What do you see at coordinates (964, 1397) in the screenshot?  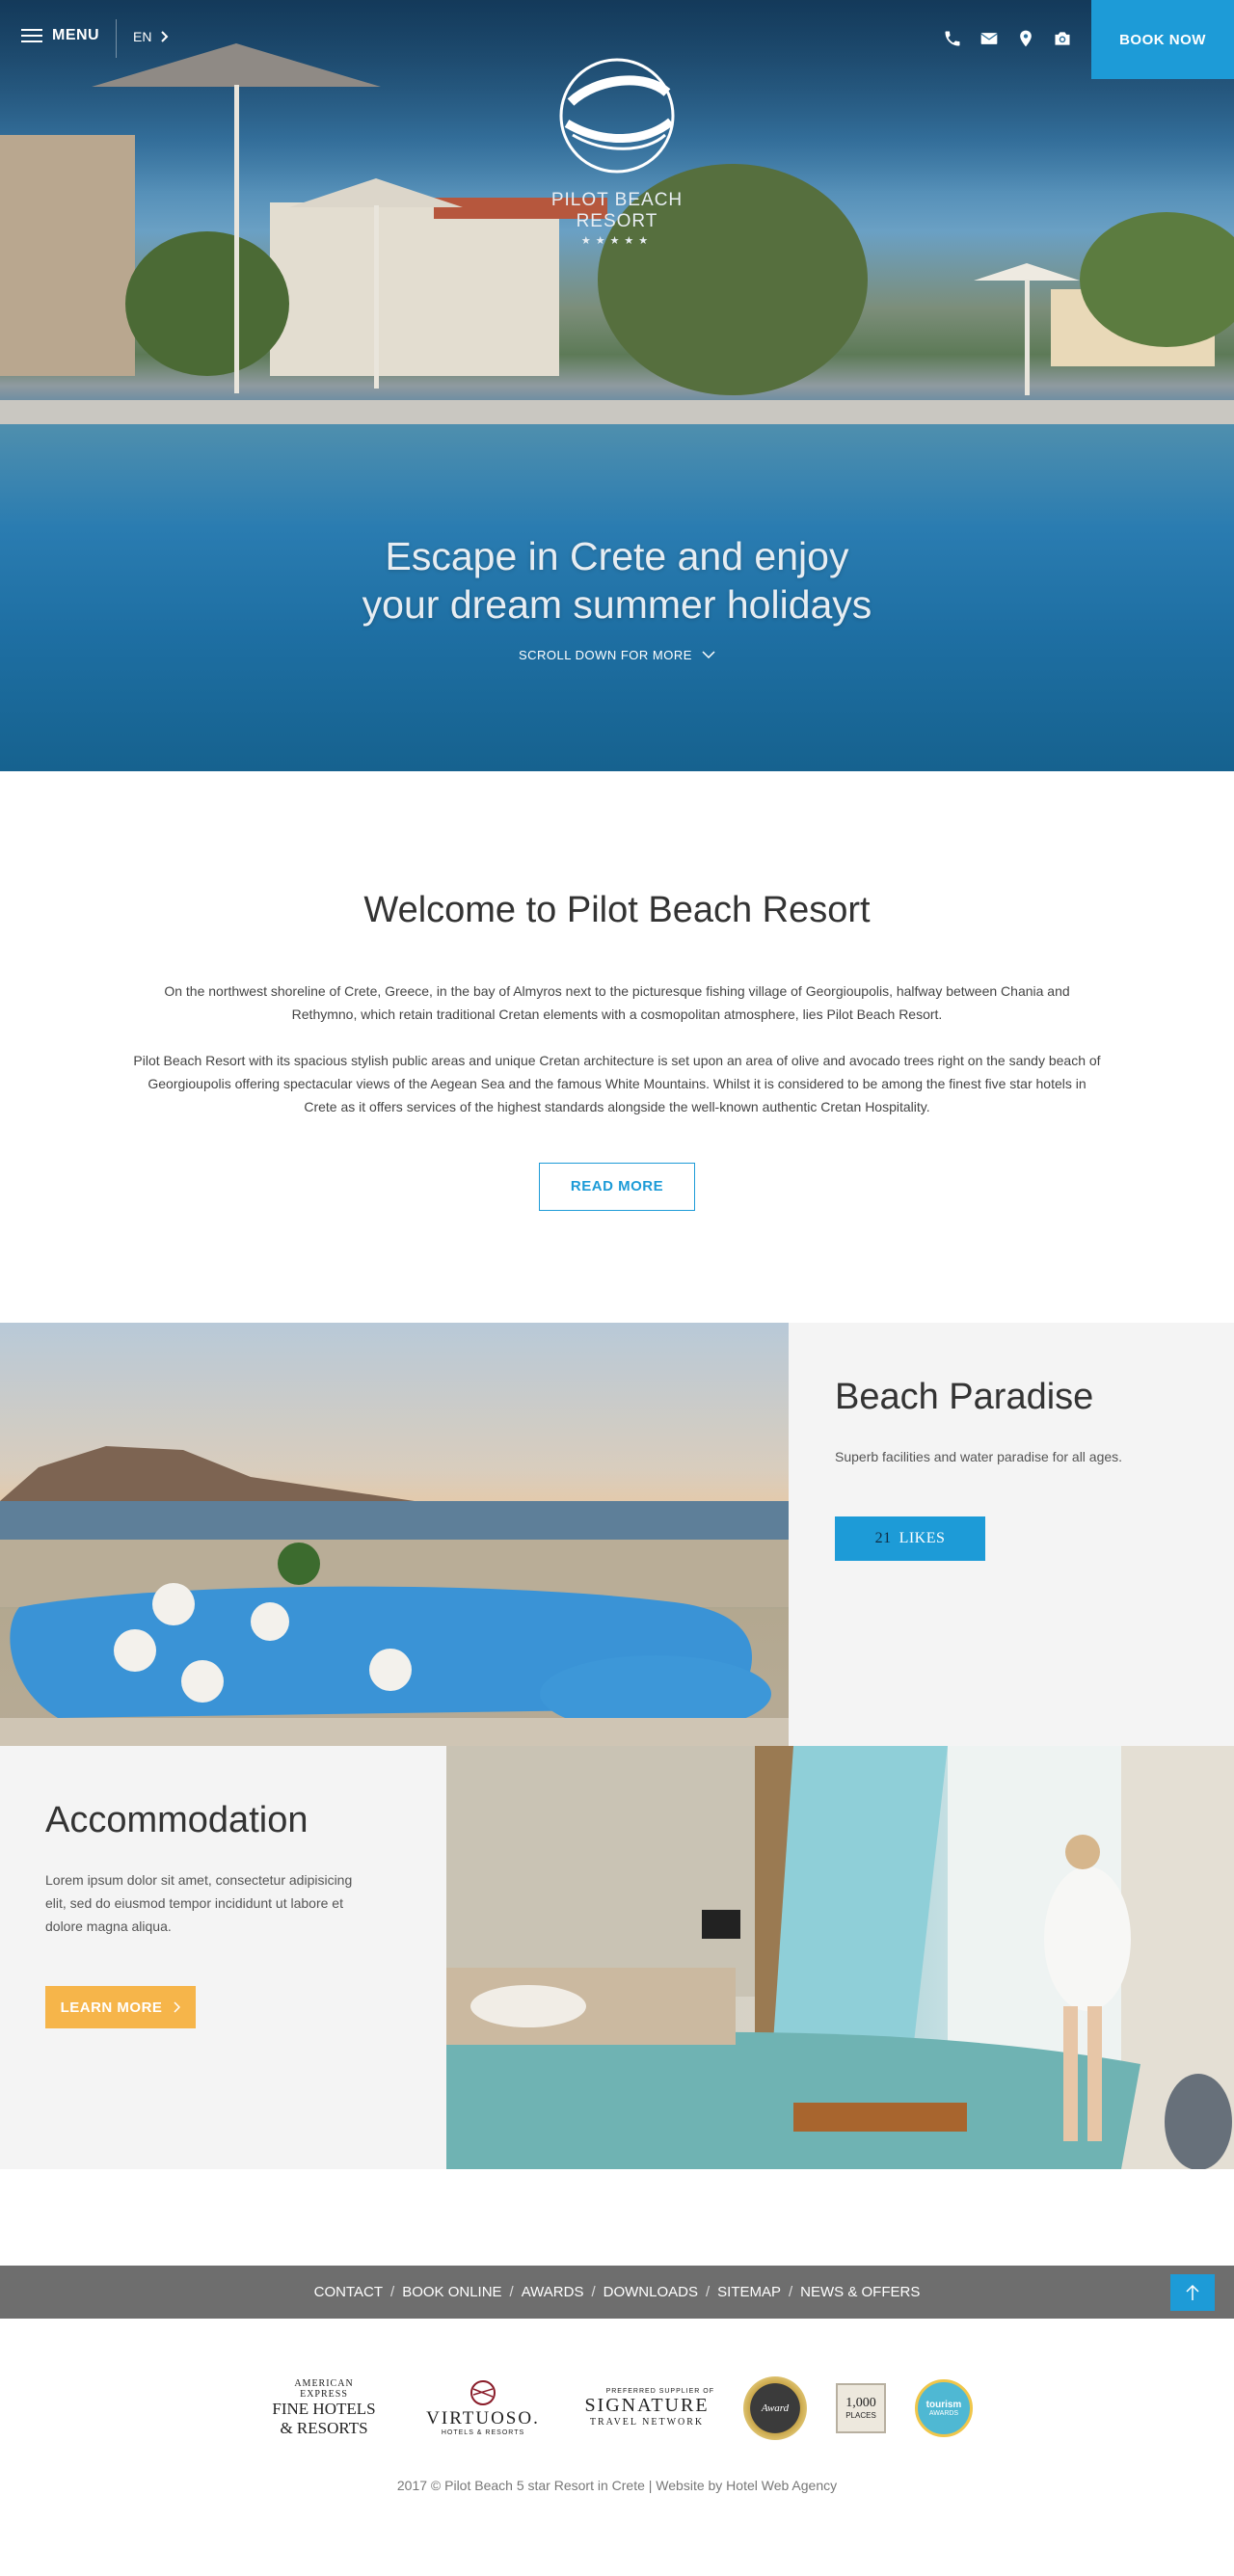 I see `beach-paradise-title: Beach Paradise` at bounding box center [964, 1397].